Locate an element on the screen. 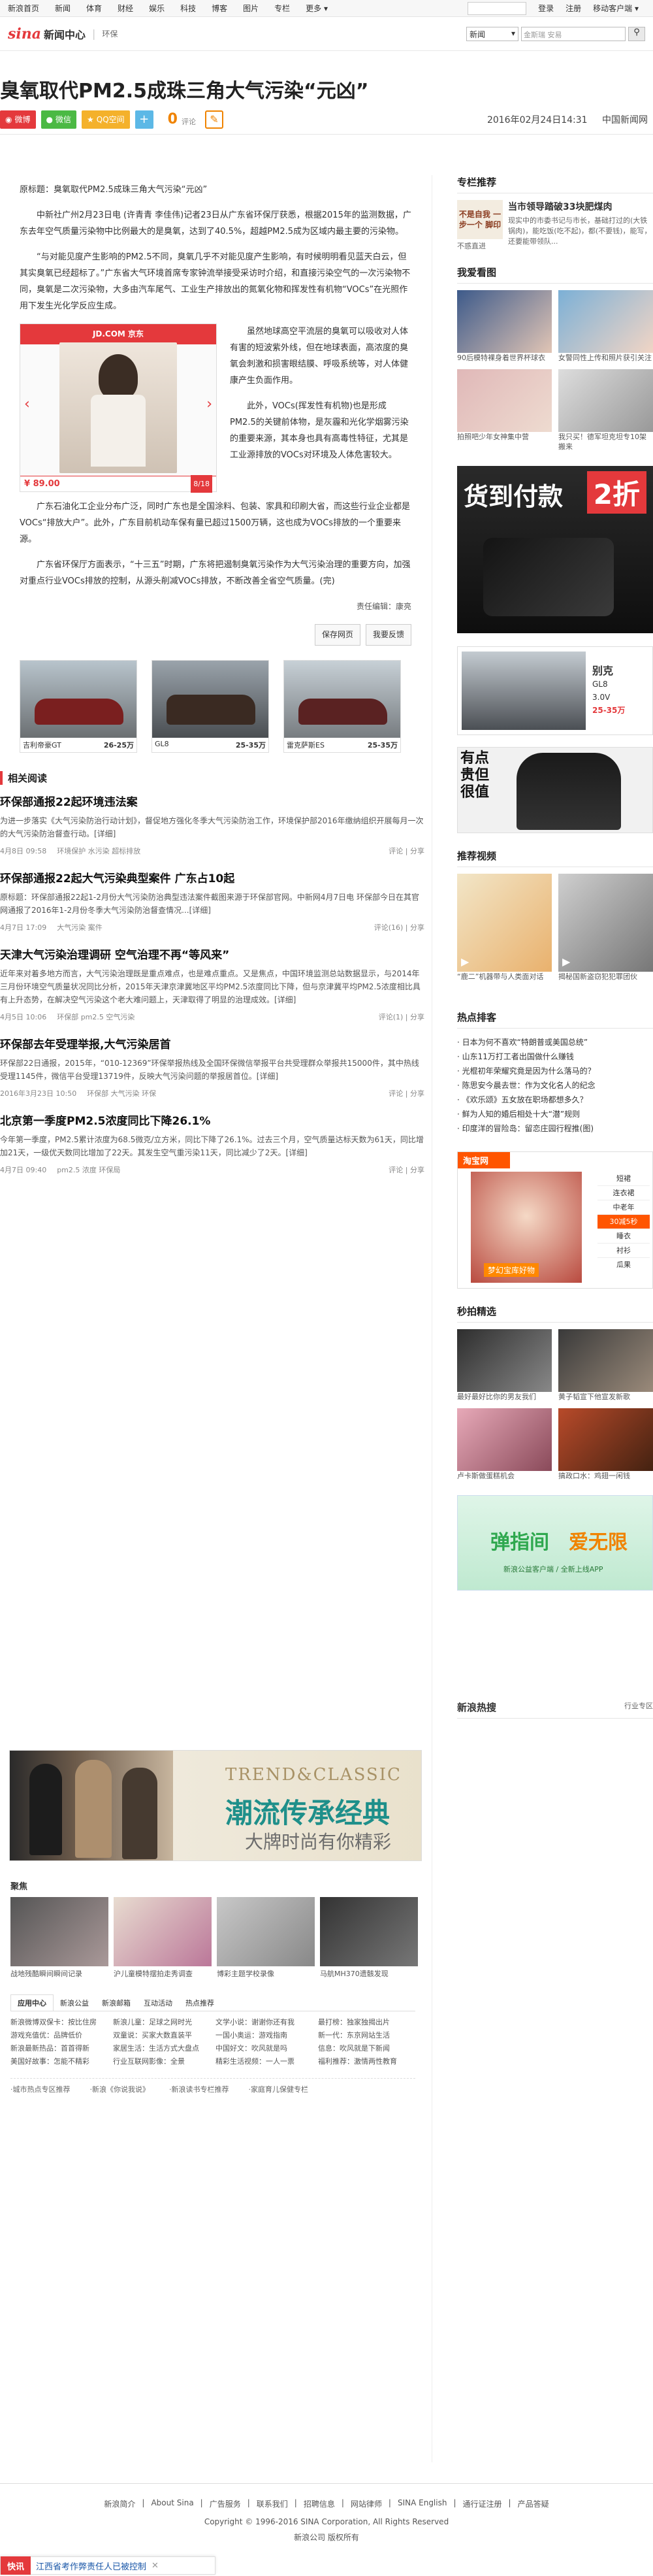 The height and width of the screenshot is (2576, 653). related-item-title: 北京第一季度PM2.5浓度同比下降26.1% is located at coordinates (212, 1120).